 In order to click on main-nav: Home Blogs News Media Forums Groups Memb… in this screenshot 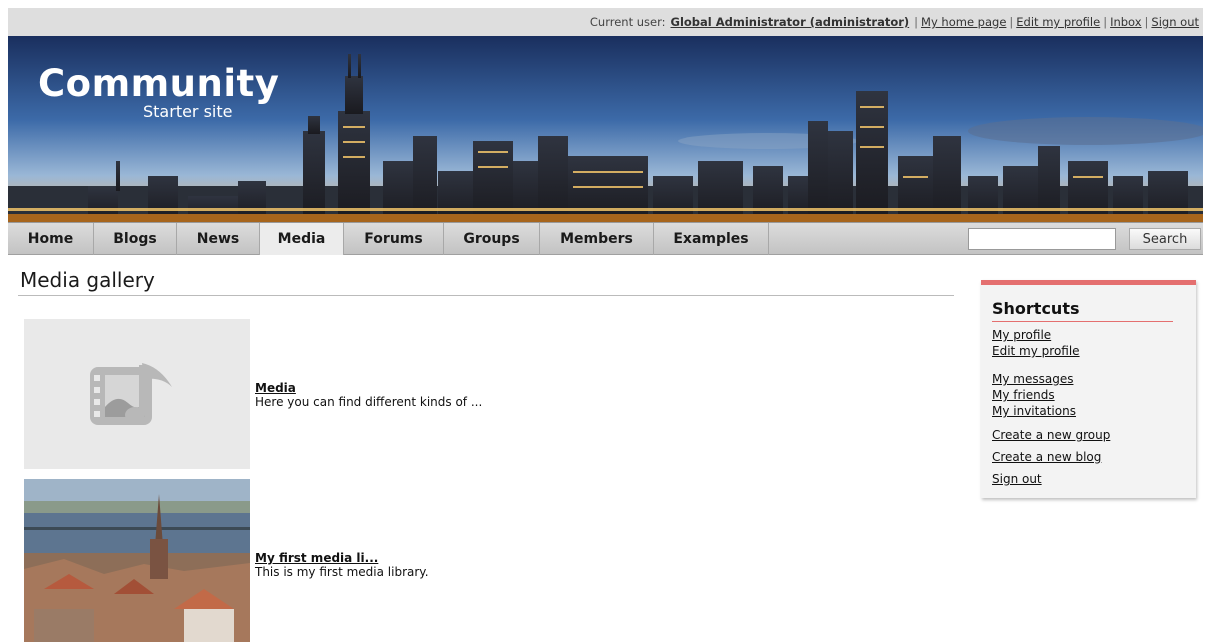, I will do `click(605, 238)`.